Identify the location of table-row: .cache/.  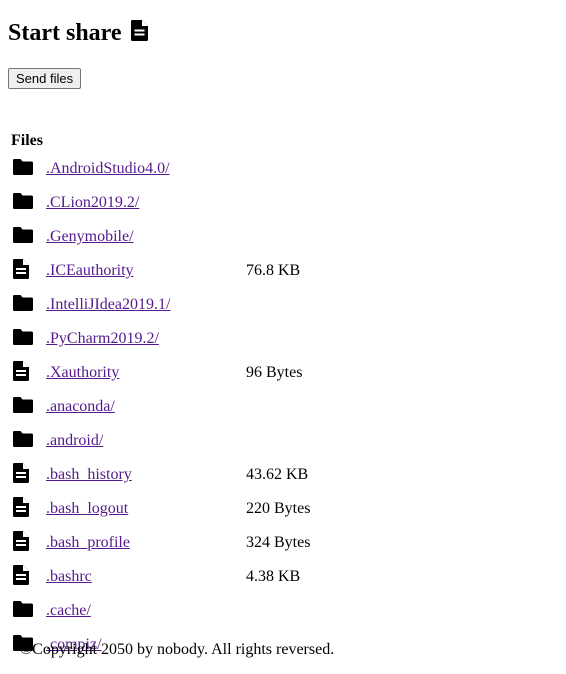
(183, 611).